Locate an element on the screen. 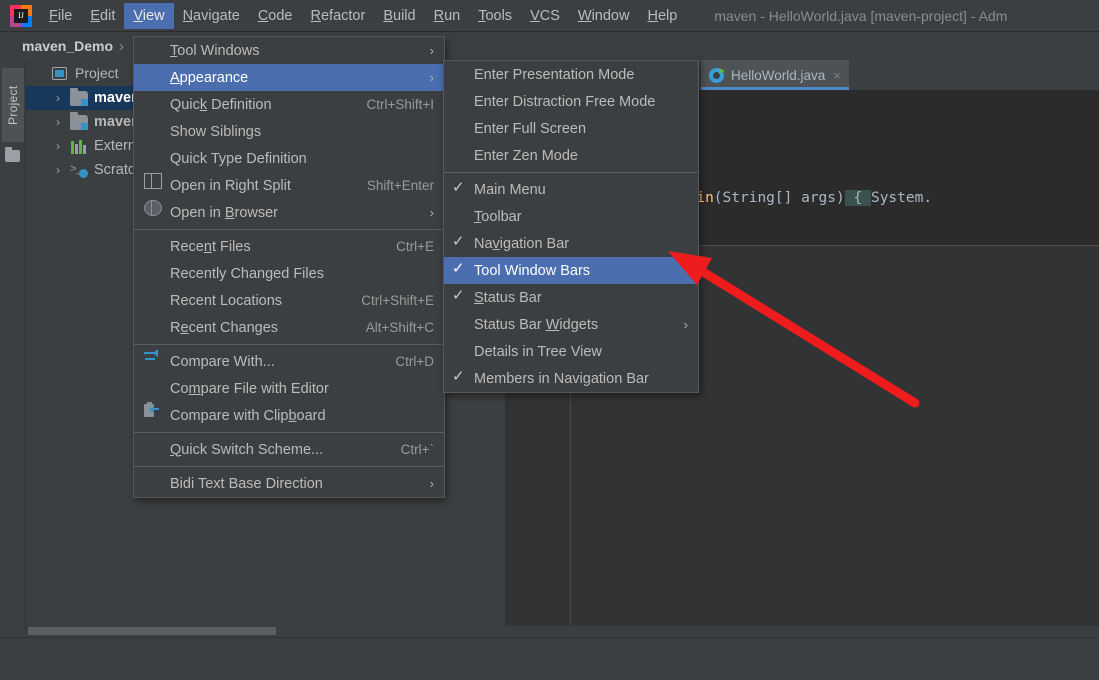  menu-item-quick-type-definition: Quick Type Definition is located at coordinates (289, 158).